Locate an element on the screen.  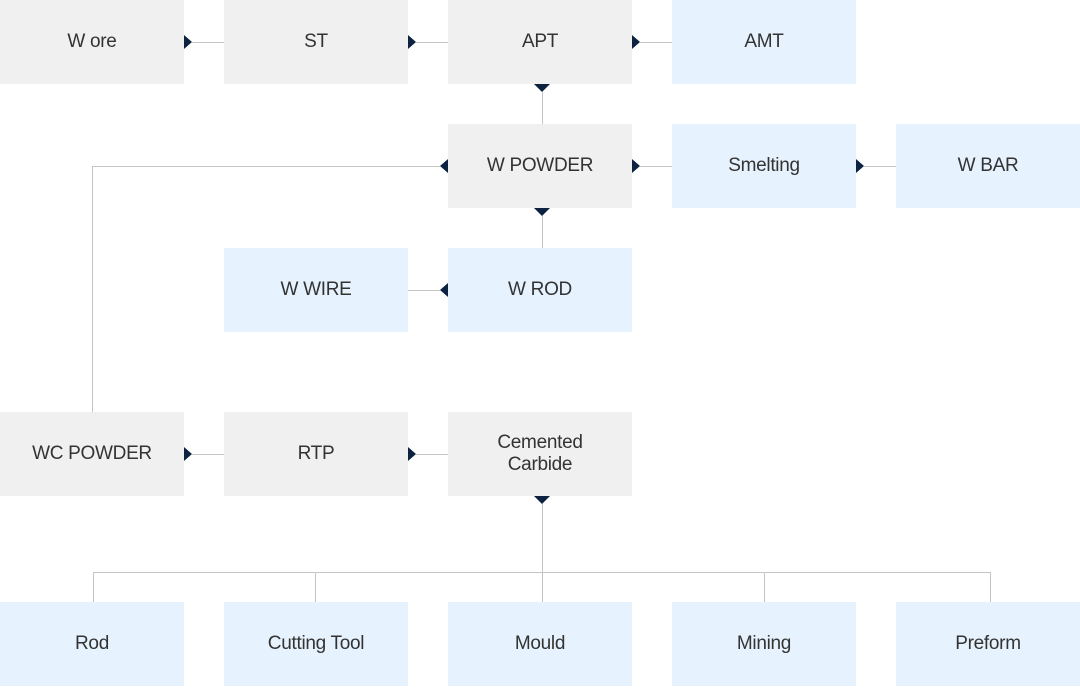
node-mould: Mould is located at coordinates (540, 644).